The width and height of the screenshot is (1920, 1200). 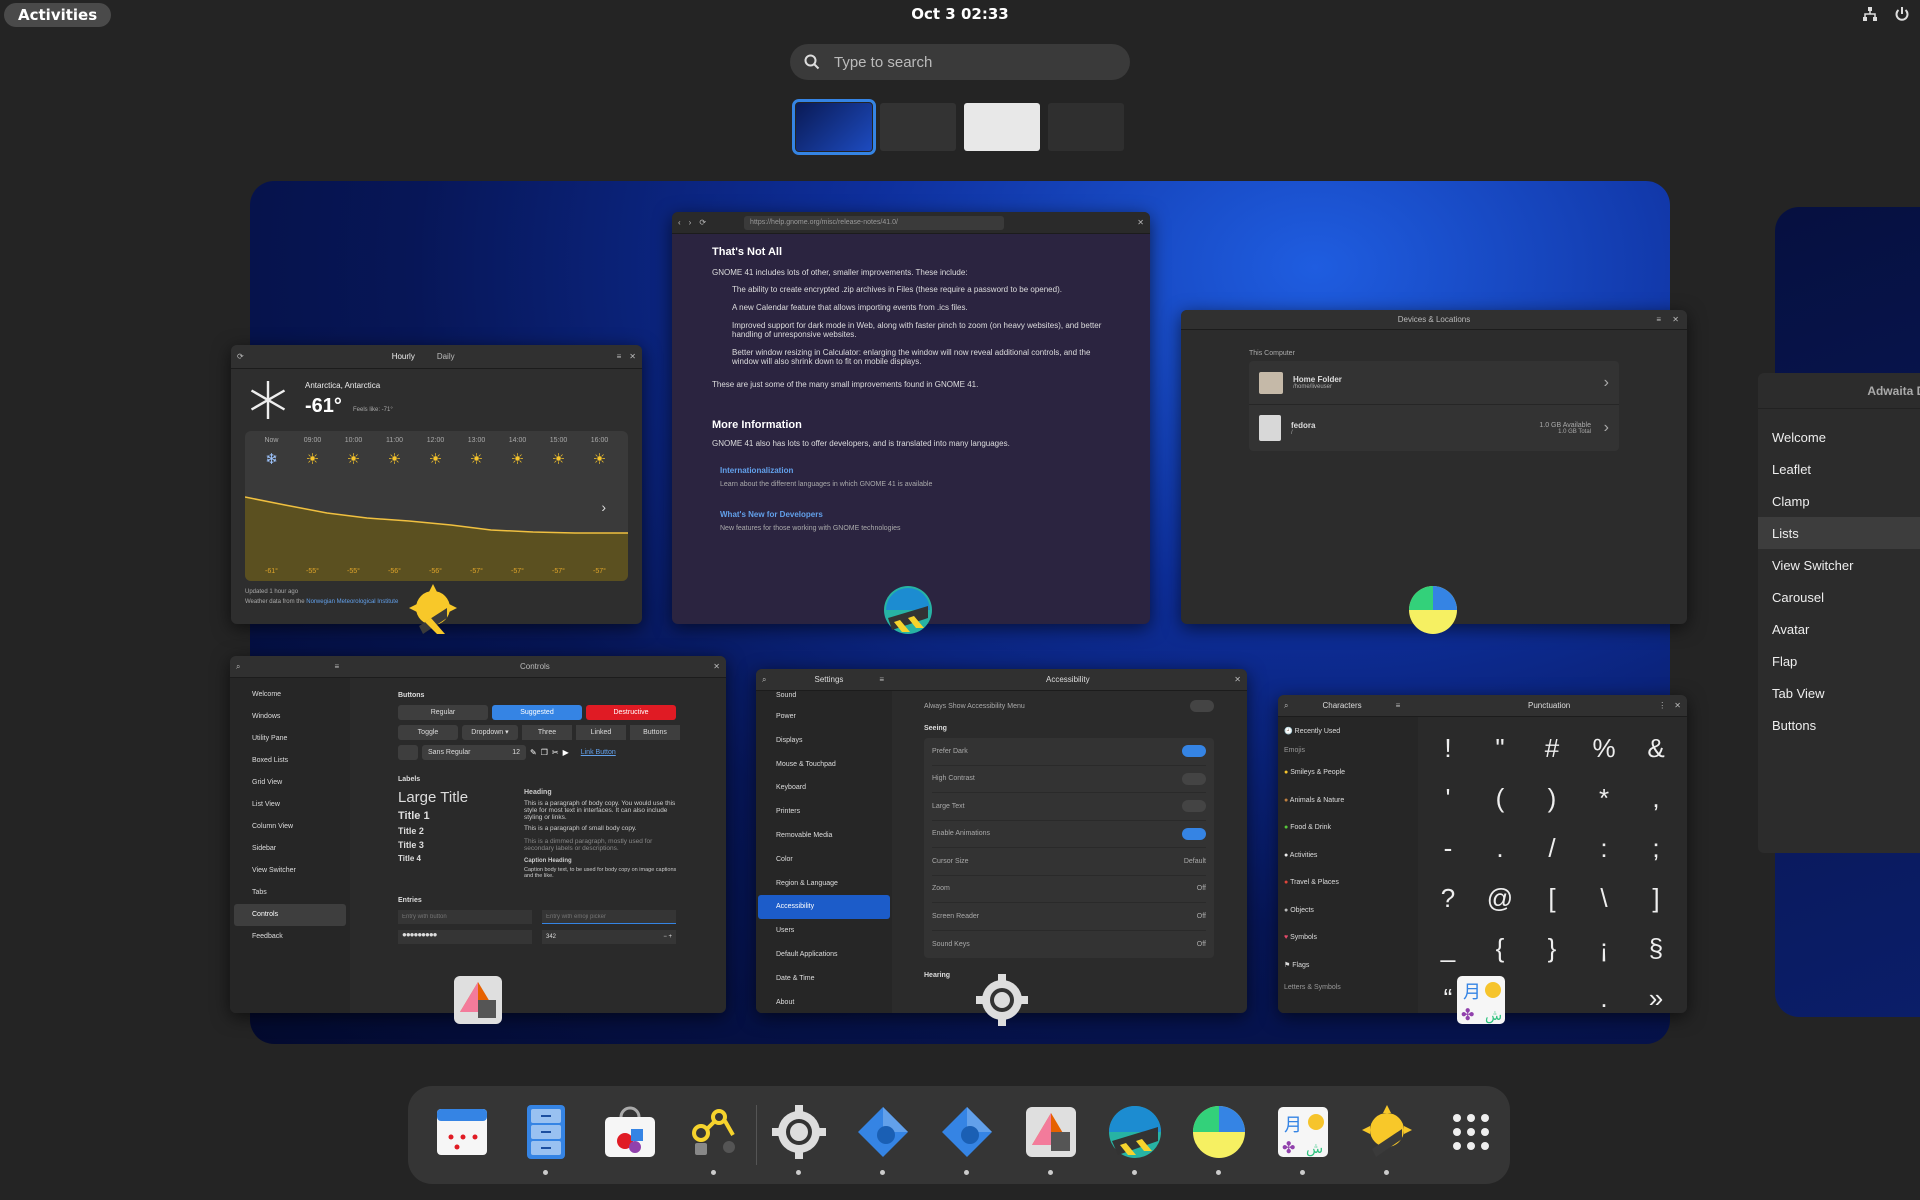 I want to click on high-contrast-switch, so click(x=1194, y=778).